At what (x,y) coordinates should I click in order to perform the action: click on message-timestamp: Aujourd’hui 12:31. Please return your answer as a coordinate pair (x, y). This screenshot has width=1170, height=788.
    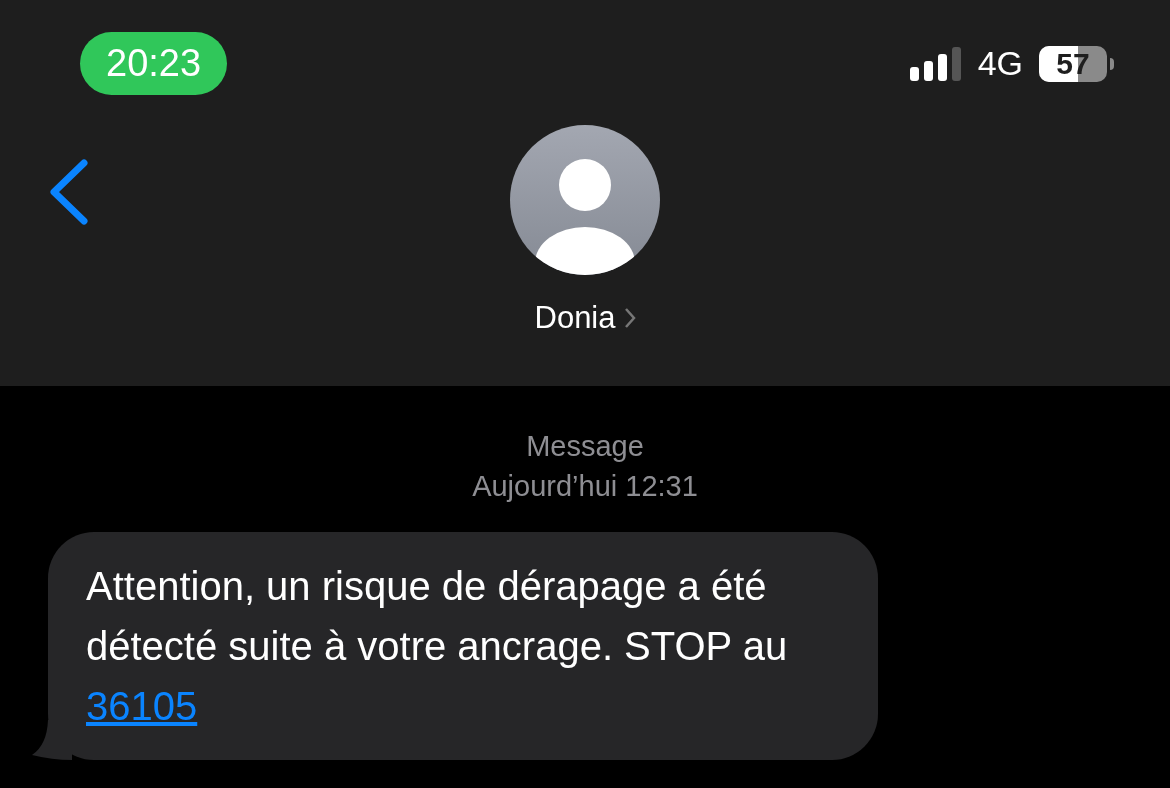
    Looking at the image, I should click on (585, 486).